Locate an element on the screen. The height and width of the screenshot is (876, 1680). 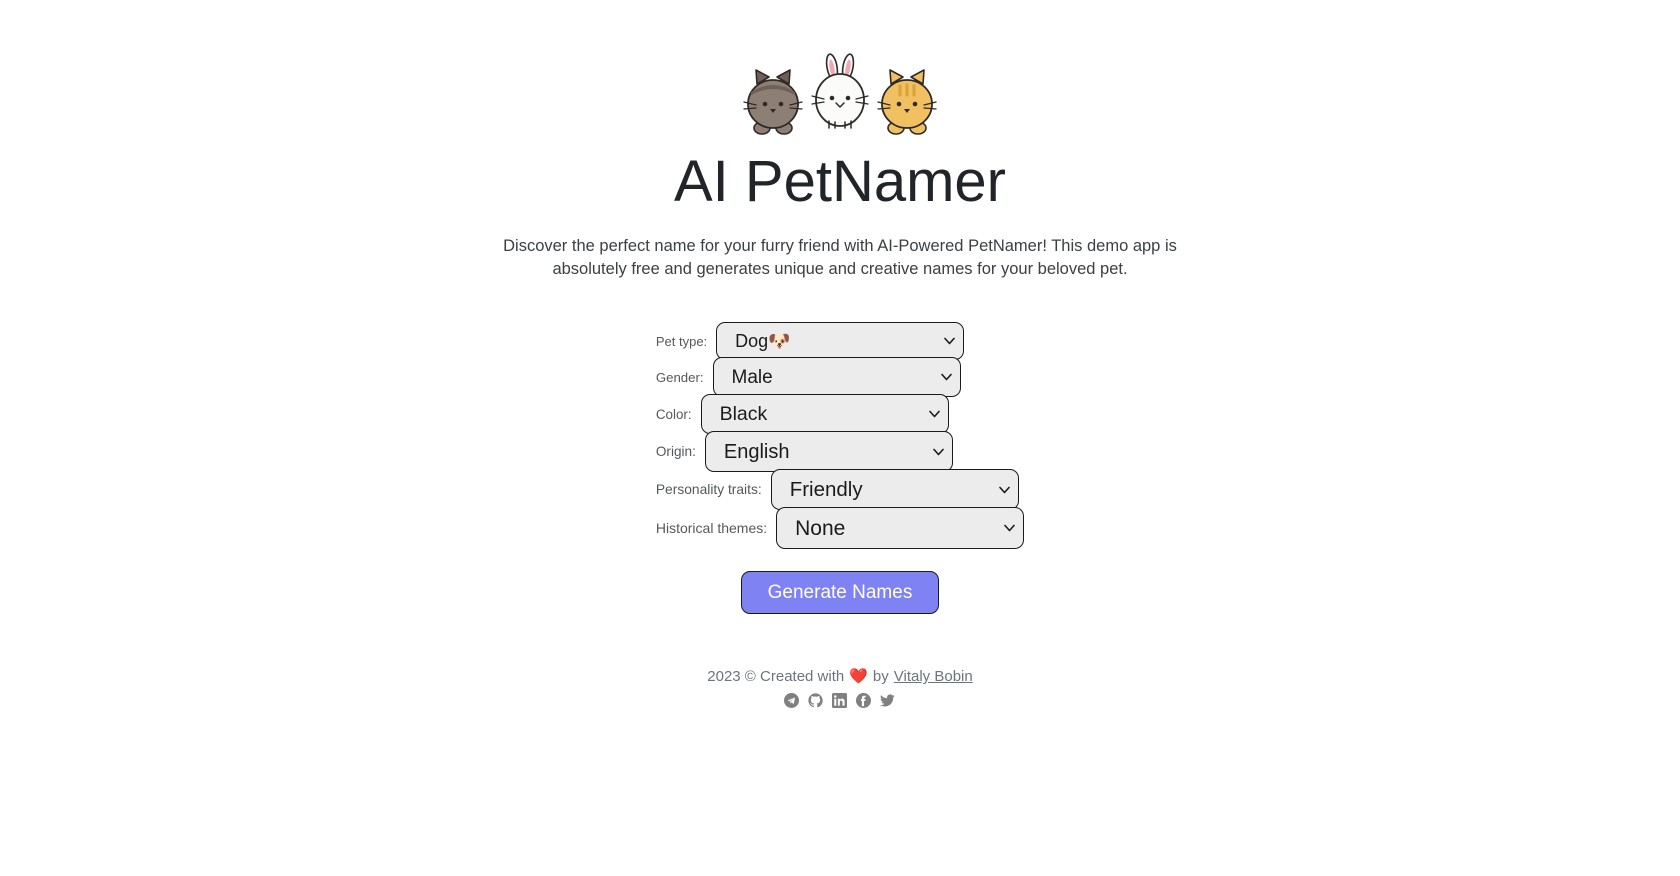
linkedin-icon is located at coordinates (840, 701).